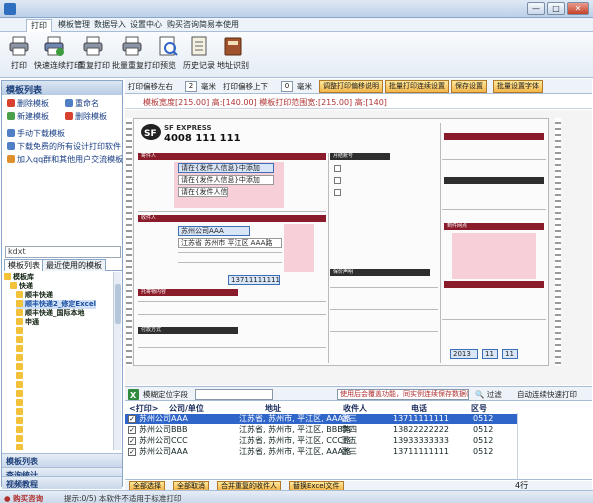 The image size is (593, 503). Describe the element at coordinates (163, 440) in the screenshot. I see `cell-company: 苏州公司CCC` at that location.